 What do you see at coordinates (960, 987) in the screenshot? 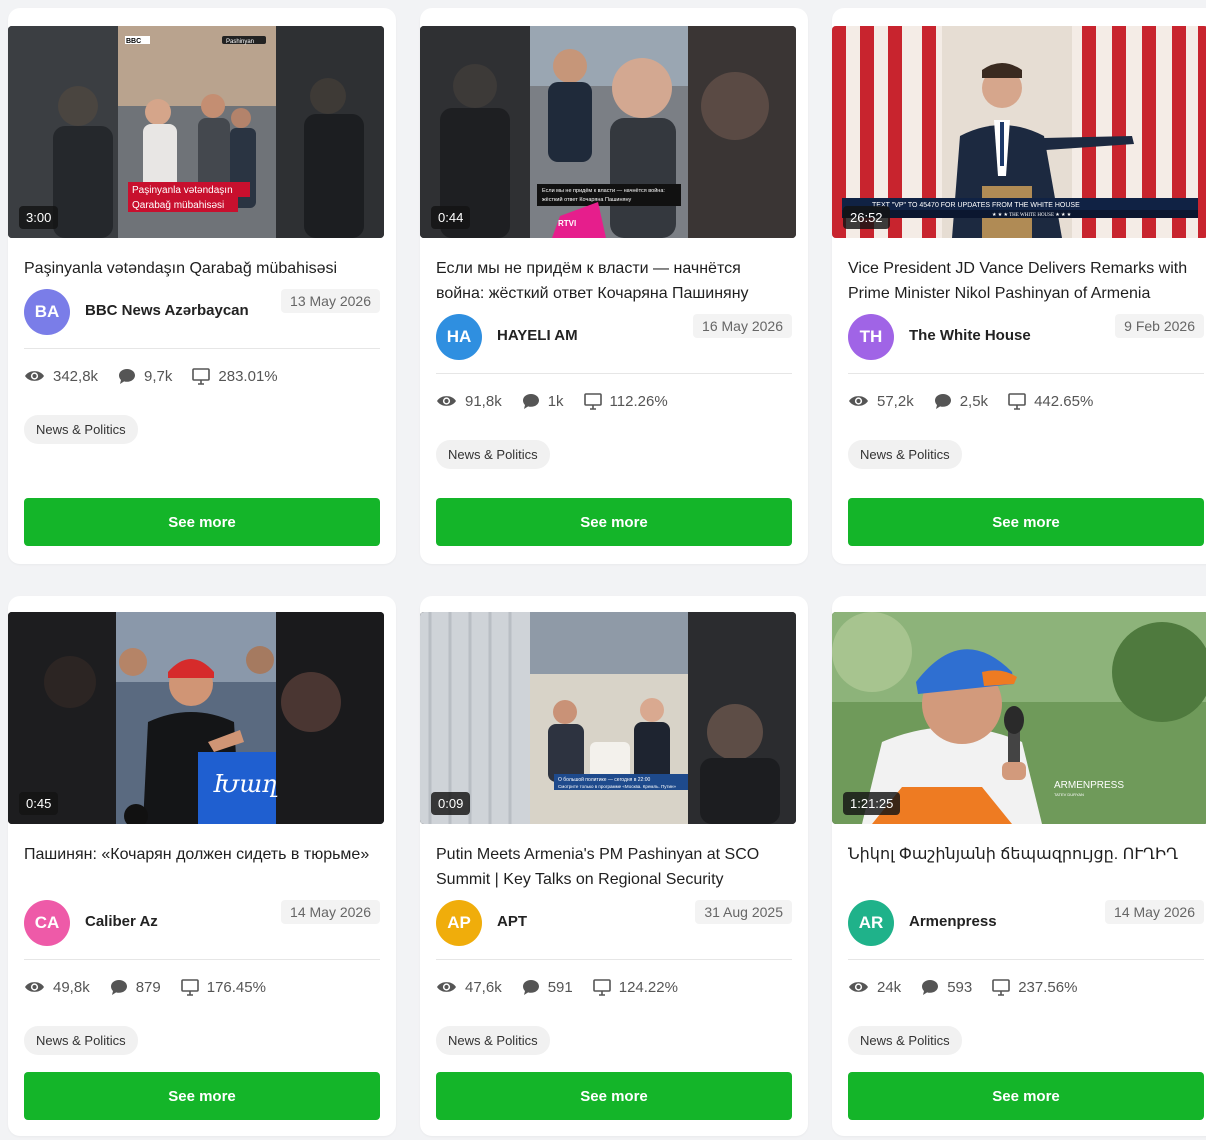
I see `comments-count: 593` at bounding box center [960, 987].